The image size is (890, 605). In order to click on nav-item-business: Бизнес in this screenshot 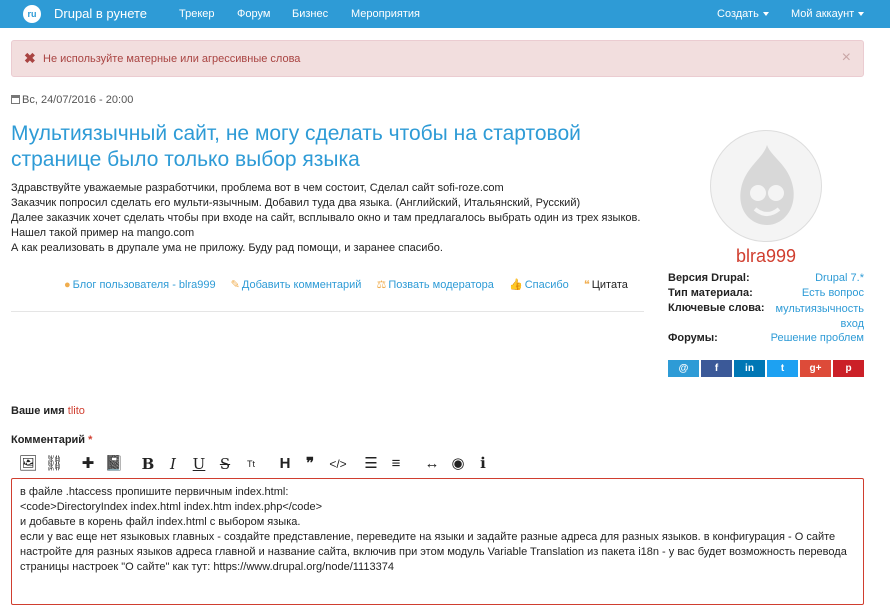, I will do `click(310, 14)`.